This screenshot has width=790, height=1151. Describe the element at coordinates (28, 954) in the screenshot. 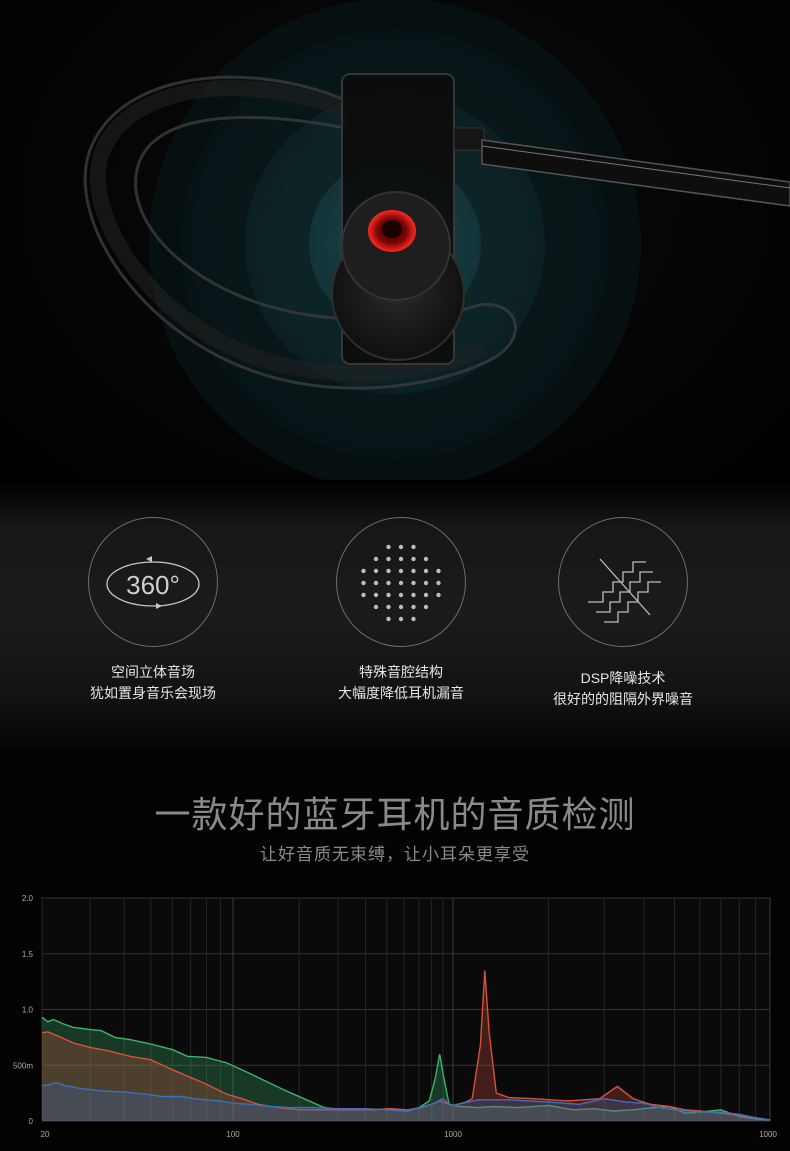

I see `y-tick-label: 1.5` at that location.